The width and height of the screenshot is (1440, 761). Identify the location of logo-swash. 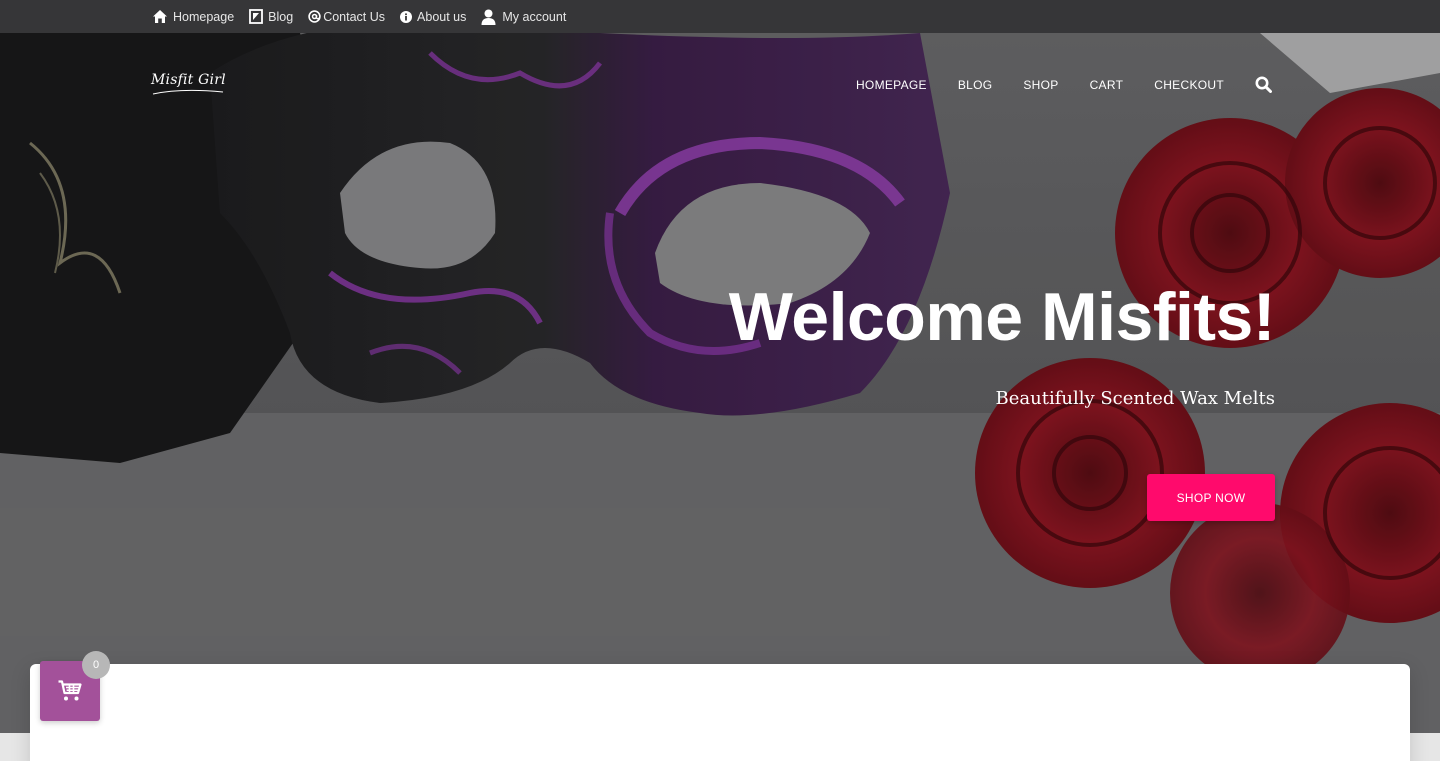
(188, 92).